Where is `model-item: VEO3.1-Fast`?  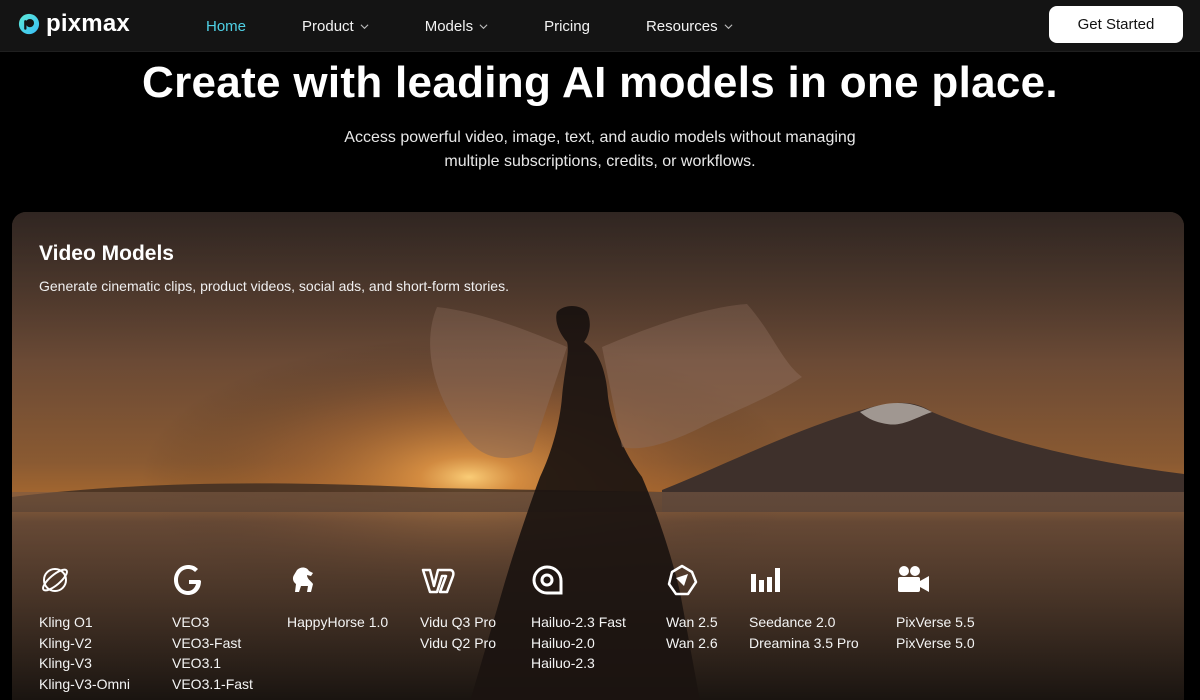 model-item: VEO3.1-Fast is located at coordinates (212, 684).